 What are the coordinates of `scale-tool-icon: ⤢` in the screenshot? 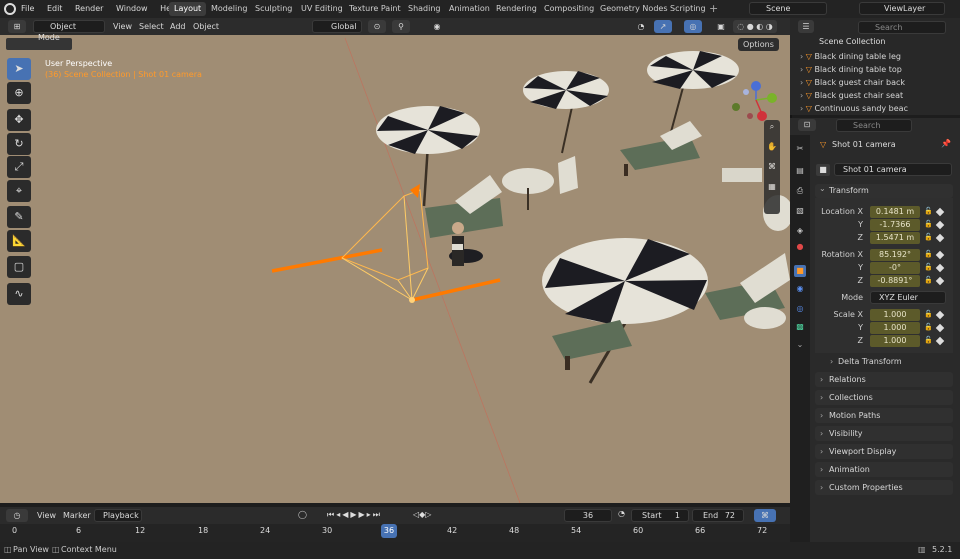 It's located at (19, 167).